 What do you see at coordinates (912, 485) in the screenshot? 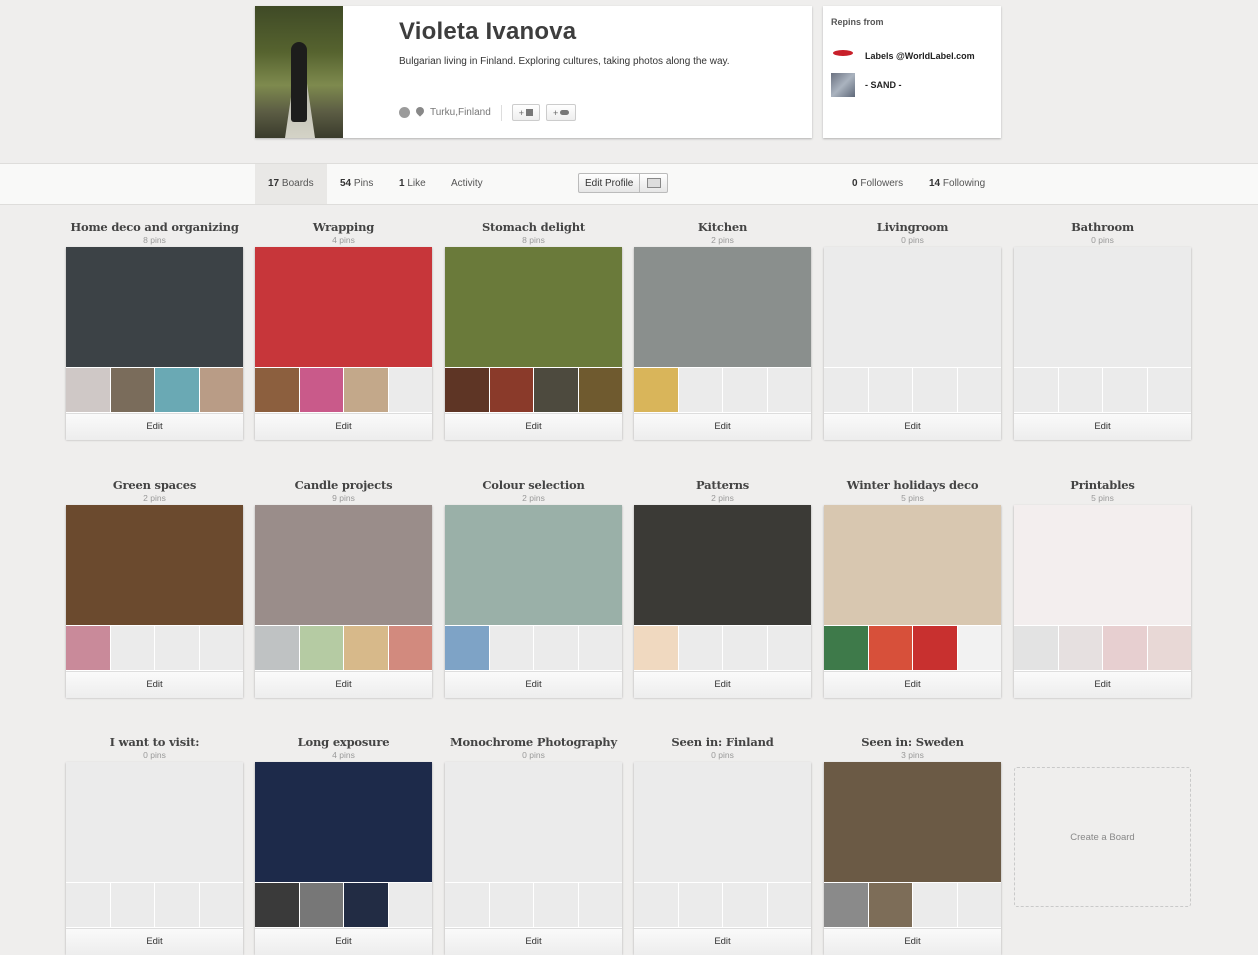
I see `board-title: Winter holidays deco` at bounding box center [912, 485].